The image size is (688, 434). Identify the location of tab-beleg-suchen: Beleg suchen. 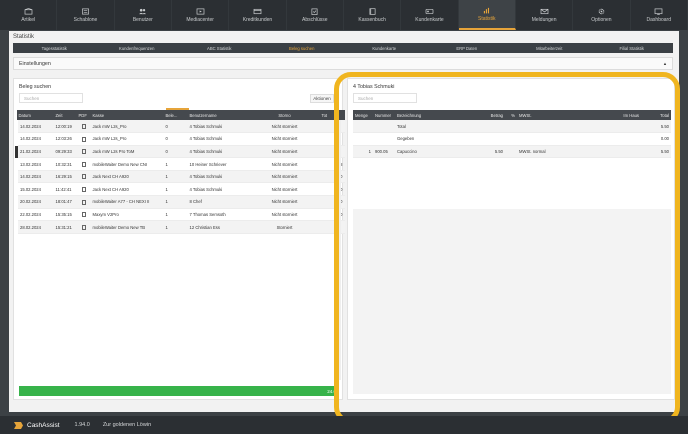
(302, 48).